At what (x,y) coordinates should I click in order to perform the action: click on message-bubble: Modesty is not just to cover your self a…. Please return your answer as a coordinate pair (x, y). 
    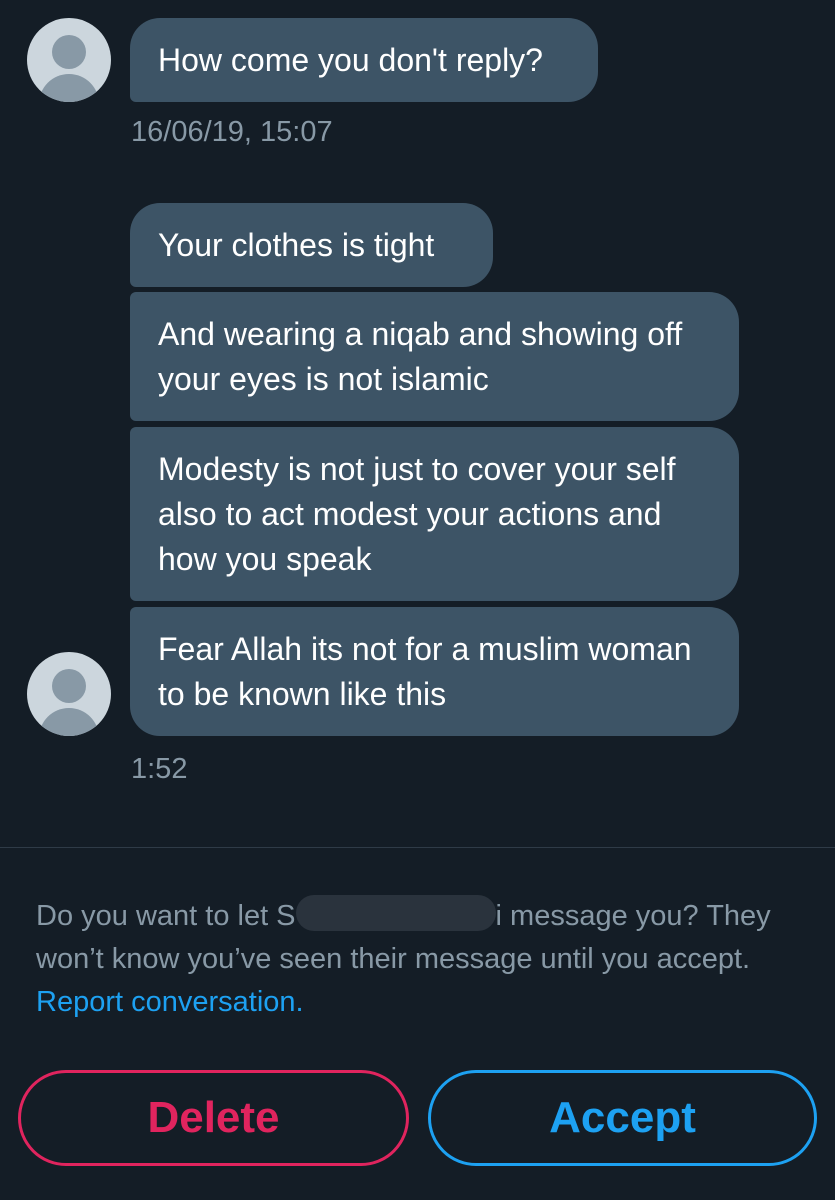
    Looking at the image, I should click on (434, 514).